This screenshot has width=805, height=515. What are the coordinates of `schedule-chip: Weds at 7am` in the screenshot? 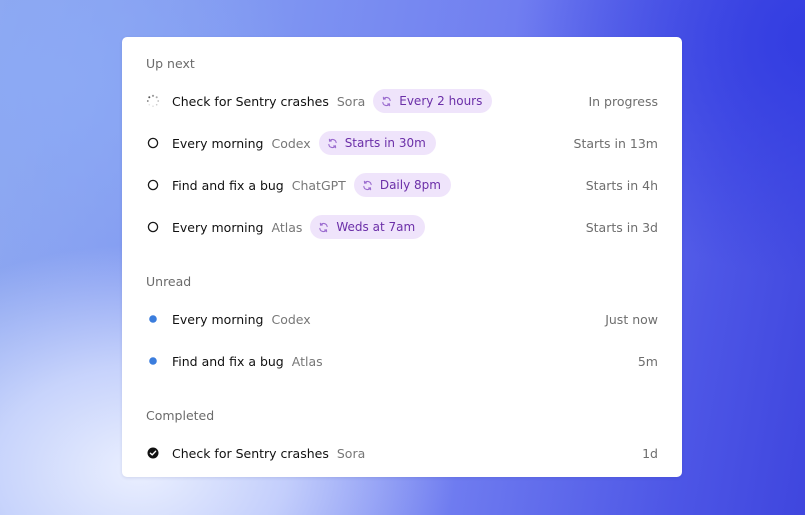 It's located at (368, 227).